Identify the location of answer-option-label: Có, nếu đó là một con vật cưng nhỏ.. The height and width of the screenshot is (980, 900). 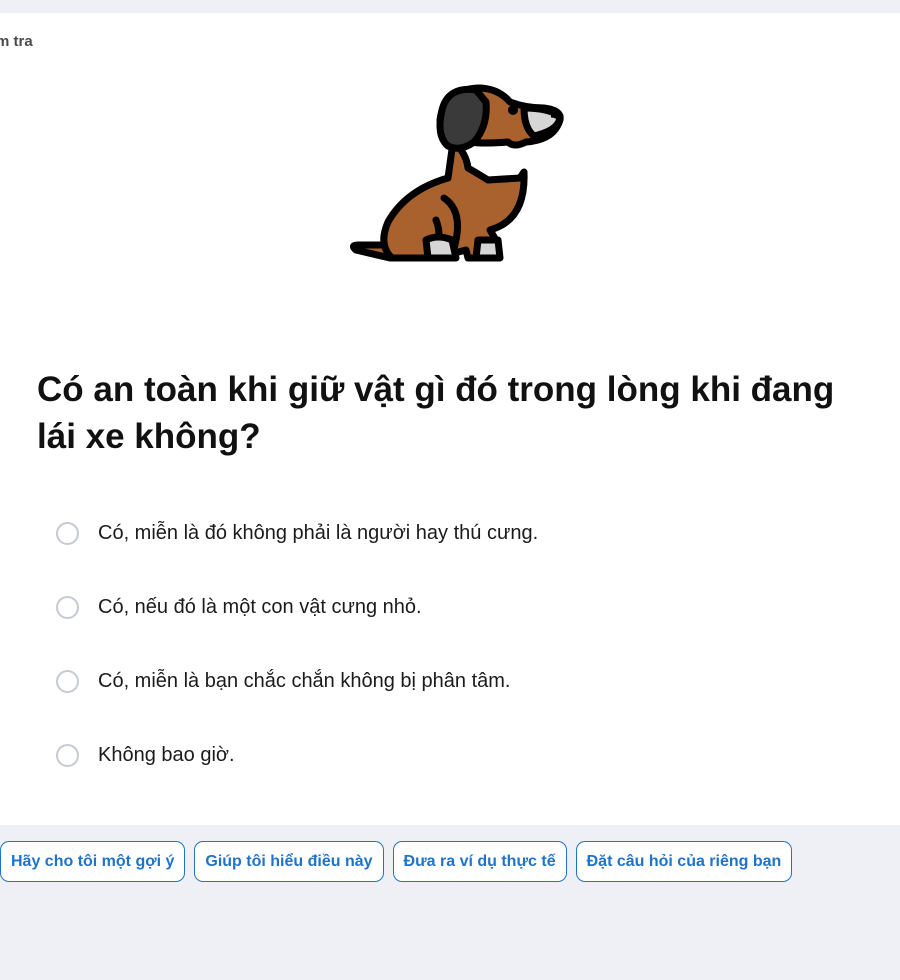
(260, 607).